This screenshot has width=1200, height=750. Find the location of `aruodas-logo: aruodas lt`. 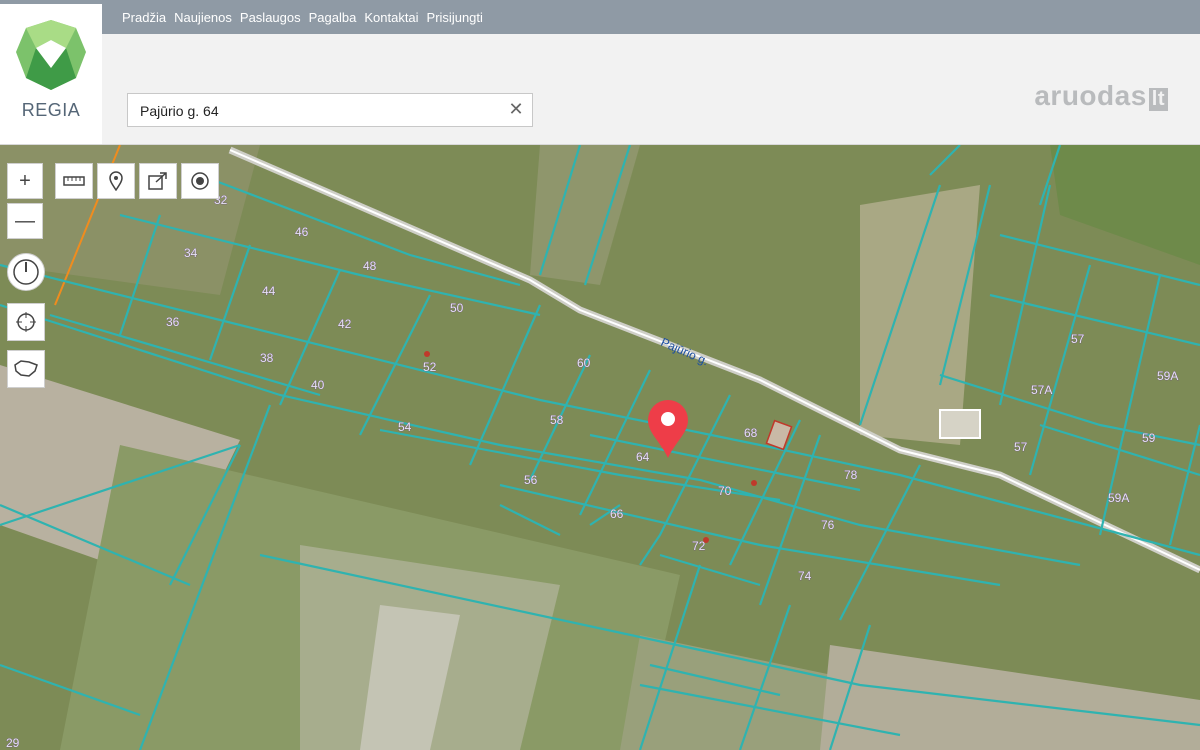

aruodas-logo: aruodas lt is located at coordinates (1101, 96).